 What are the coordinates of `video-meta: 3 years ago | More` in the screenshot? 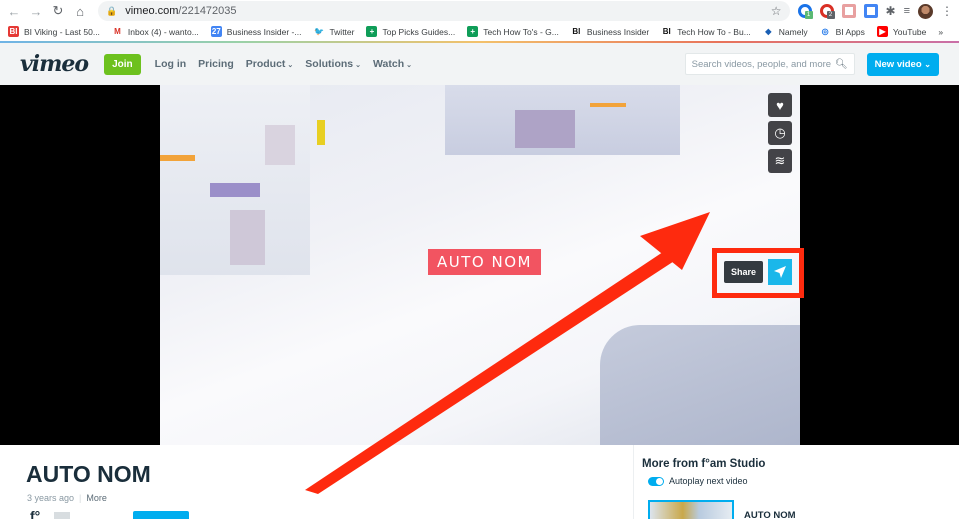 It's located at (67, 498).